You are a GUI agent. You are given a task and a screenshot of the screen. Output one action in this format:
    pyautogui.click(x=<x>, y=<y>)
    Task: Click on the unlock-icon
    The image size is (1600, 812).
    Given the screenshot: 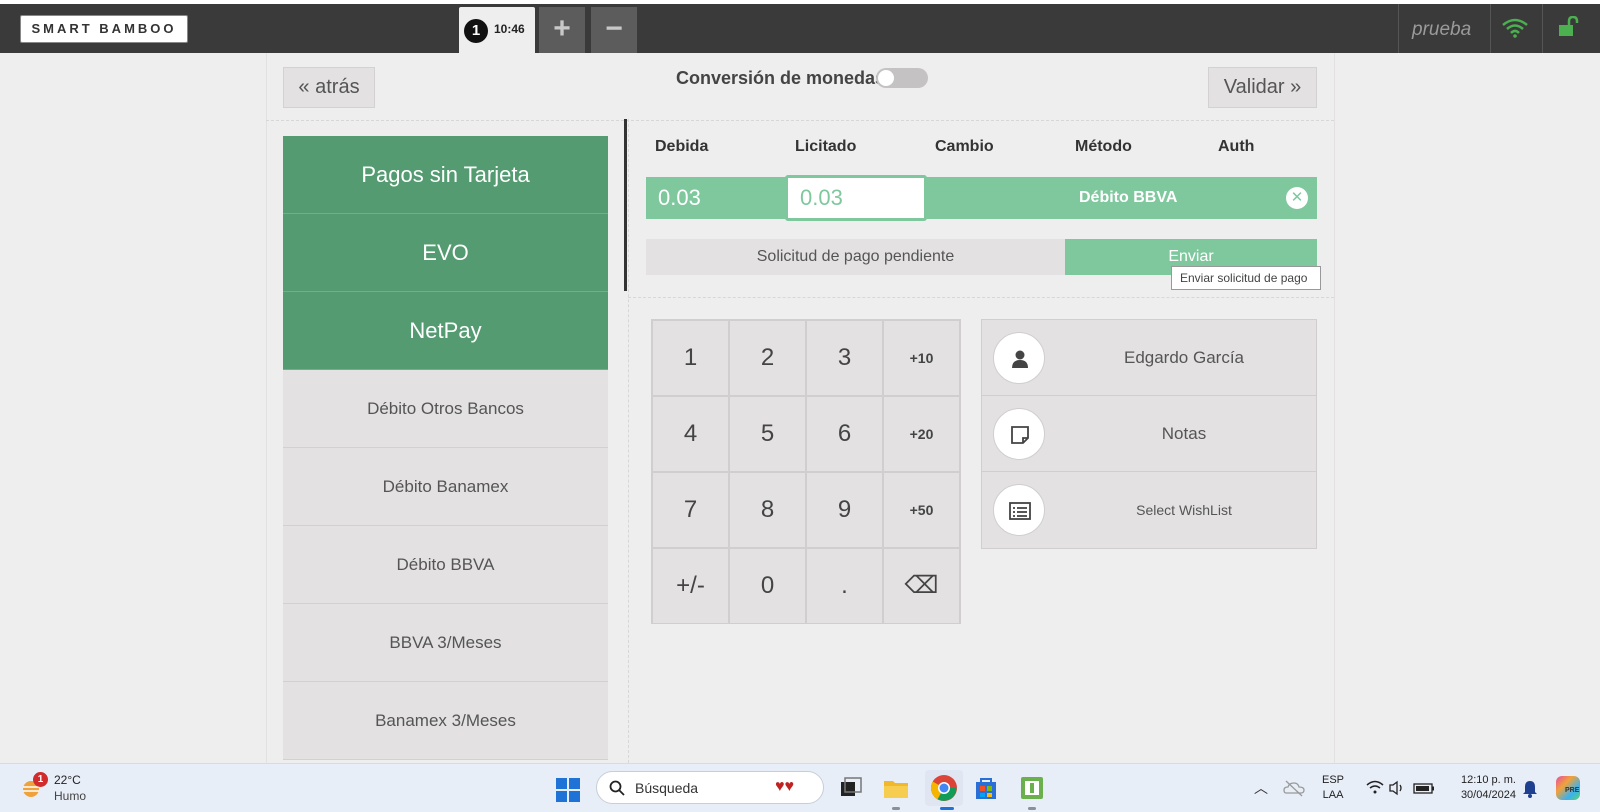 What is the action you would take?
    pyautogui.click(x=1568, y=29)
    